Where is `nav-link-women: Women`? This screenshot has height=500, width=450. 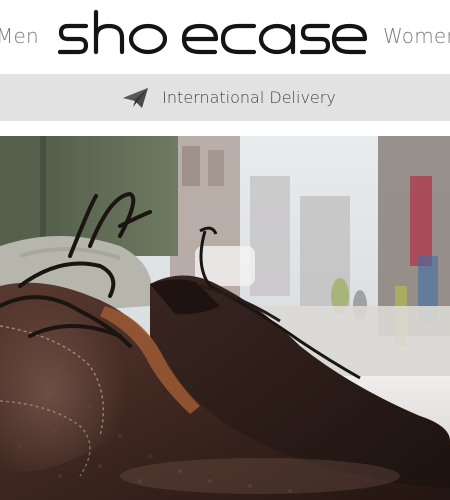
nav-link-women: Women is located at coordinates (416, 36).